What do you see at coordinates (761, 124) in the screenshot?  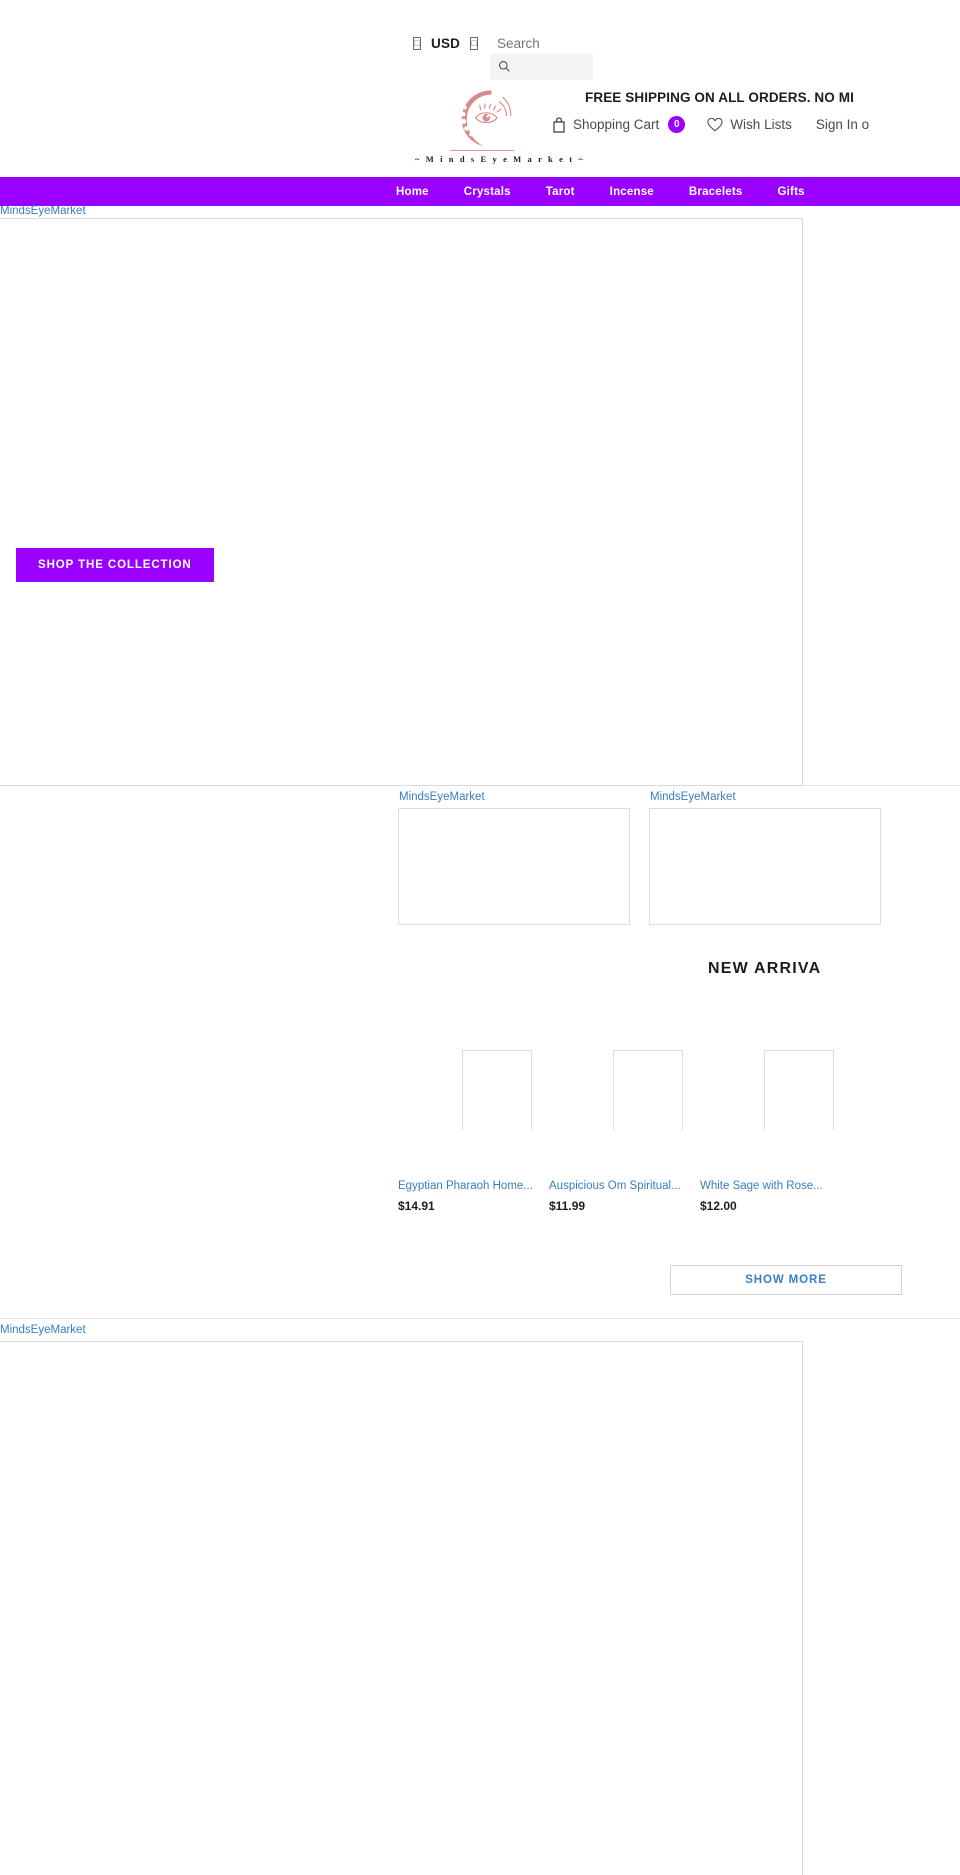 I see `wishlist-label: Wish Lists` at bounding box center [761, 124].